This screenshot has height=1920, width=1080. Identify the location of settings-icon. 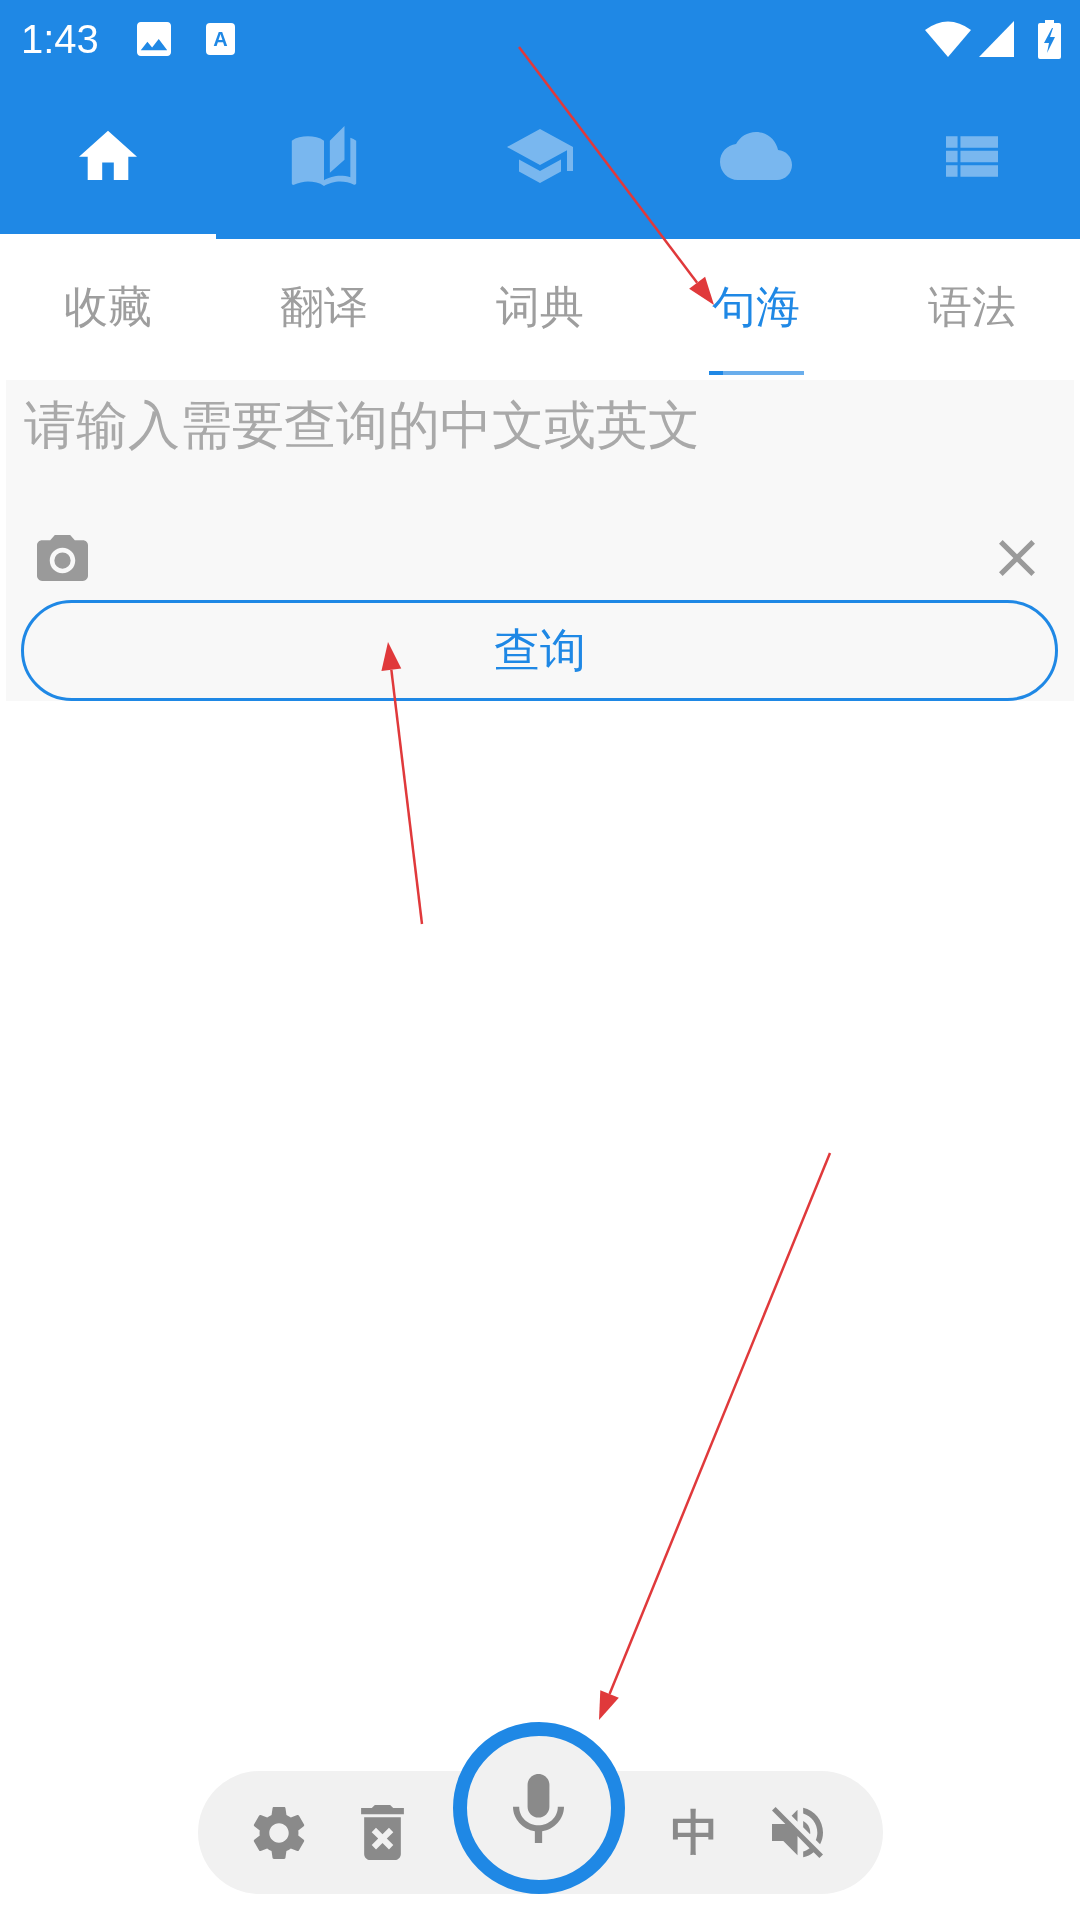
(278, 1832).